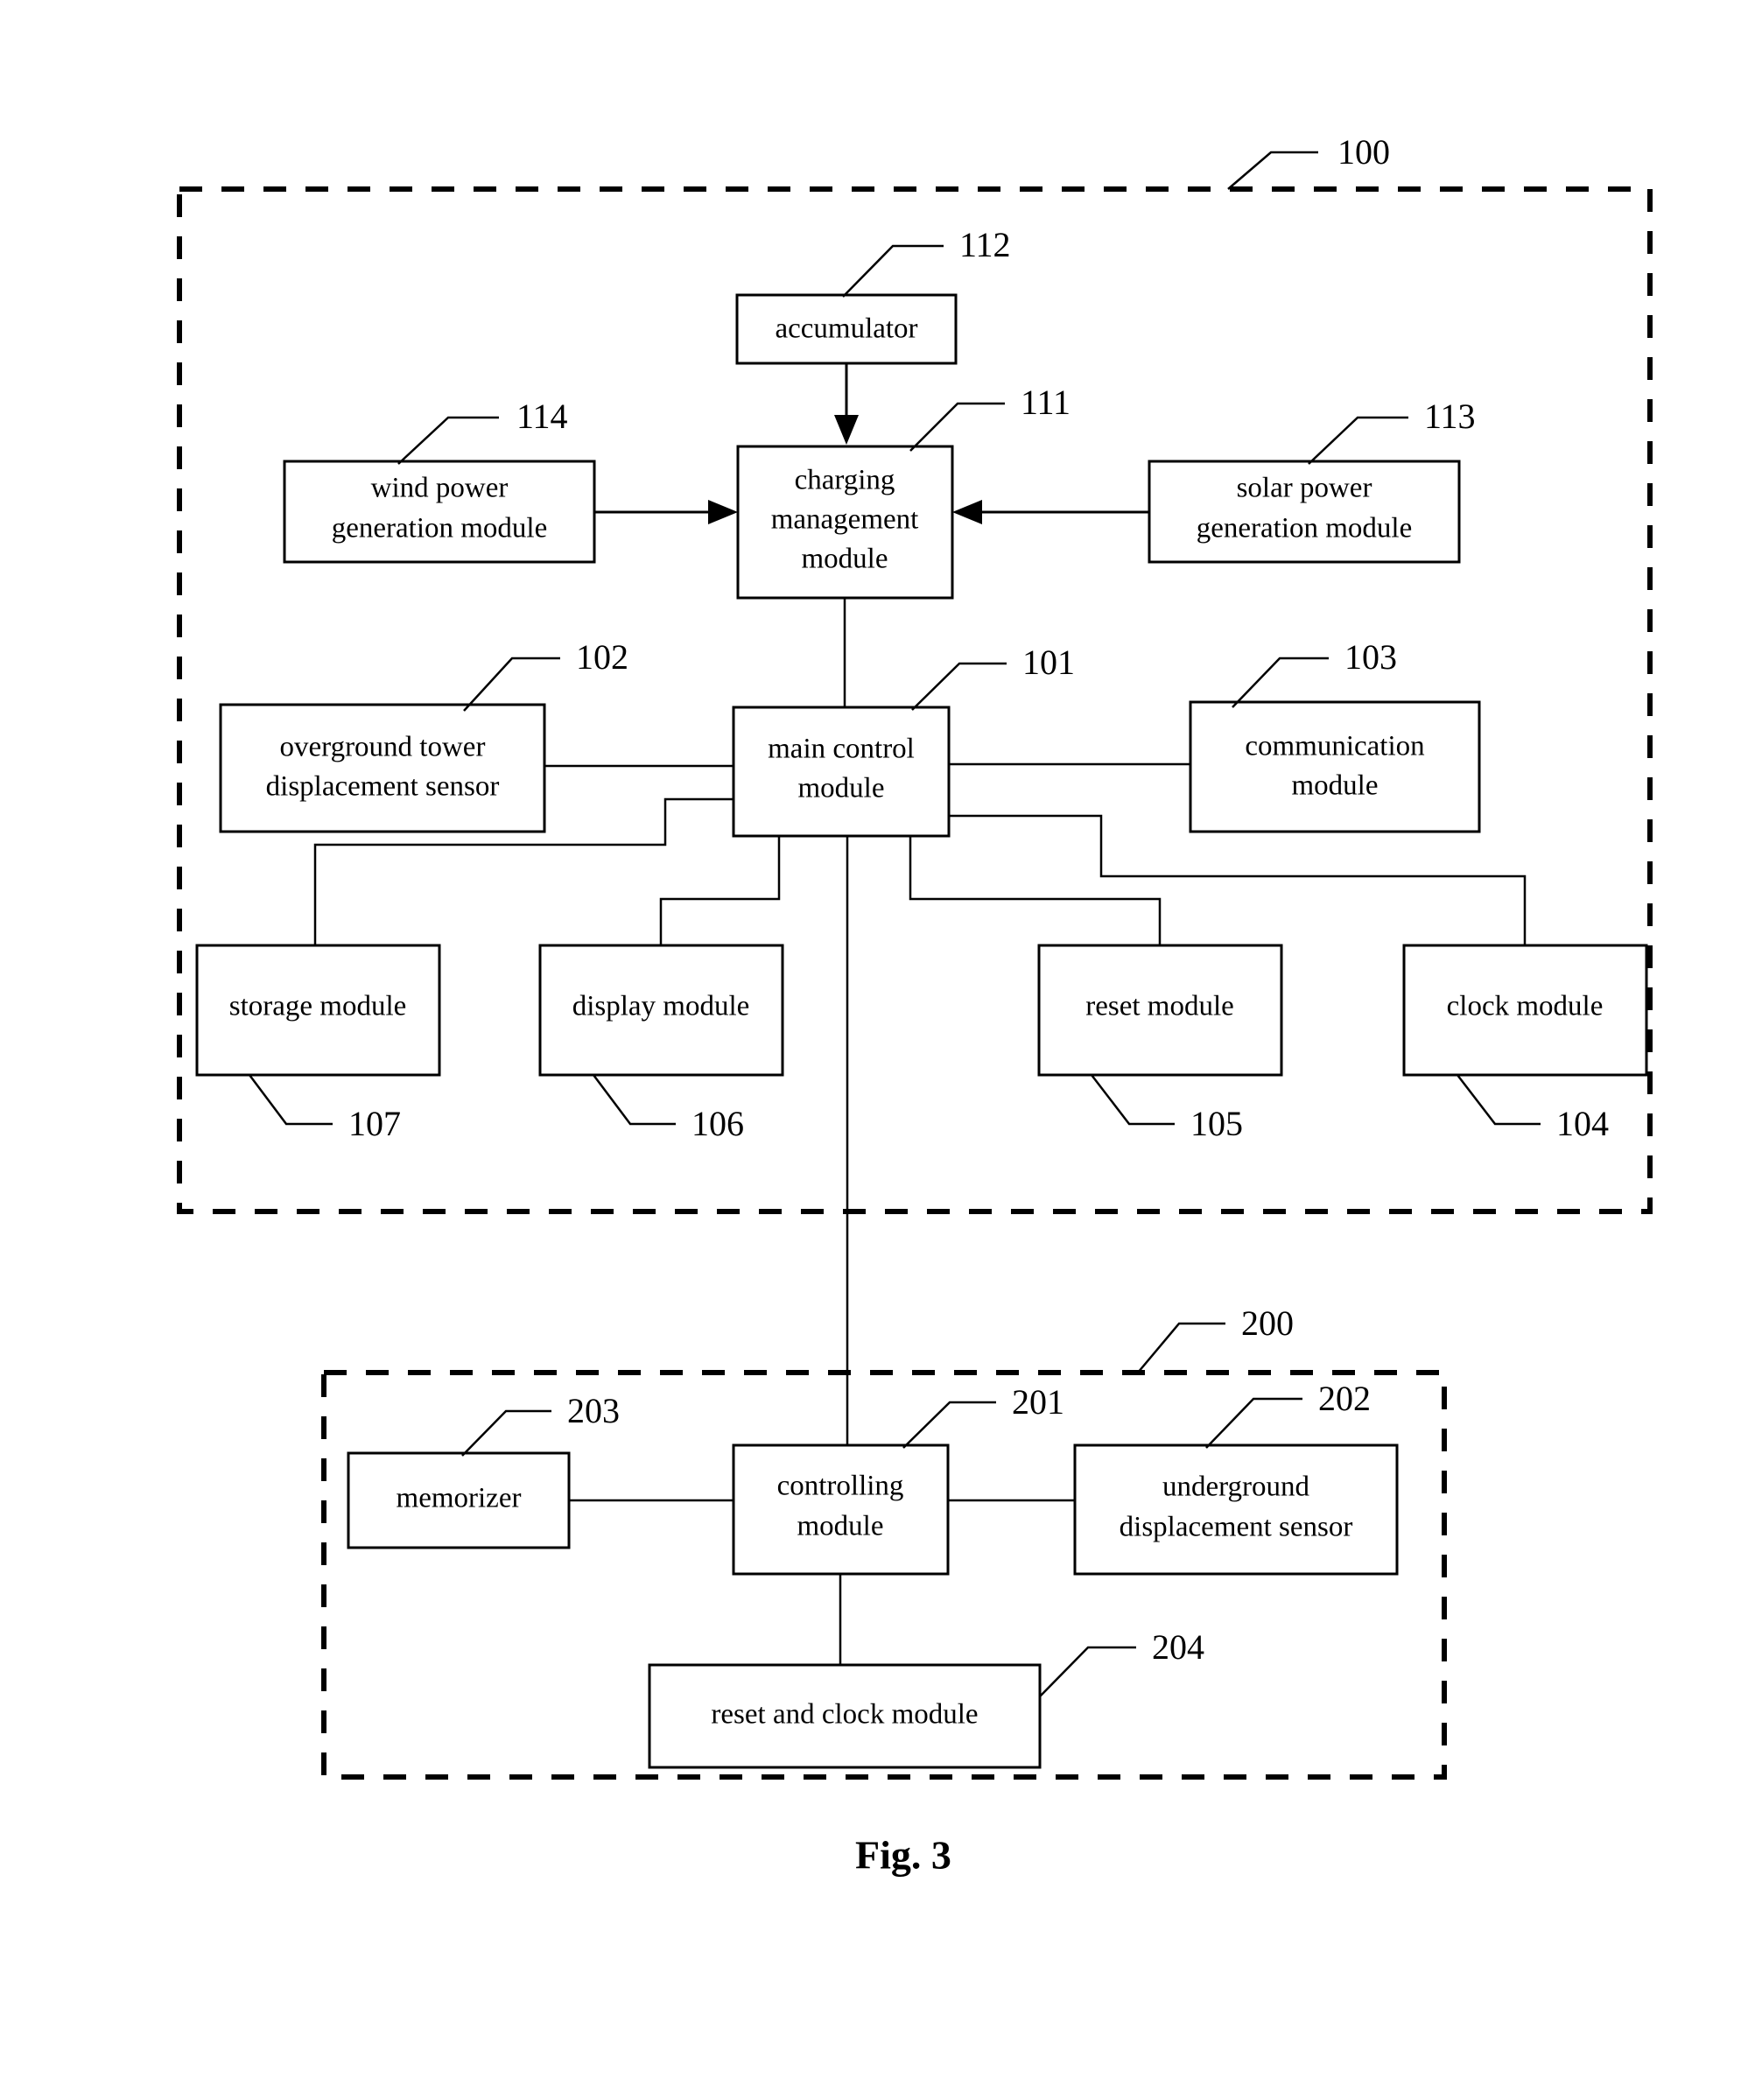  Describe the element at coordinates (1450, 416) in the screenshot. I see `ref-number-113: 113` at that location.